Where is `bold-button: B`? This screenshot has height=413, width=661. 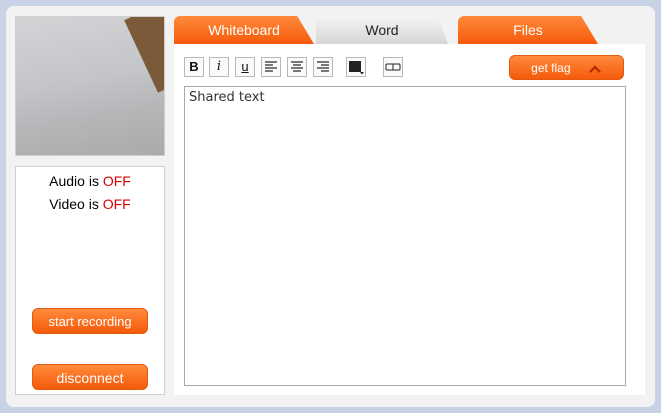
bold-button: B is located at coordinates (194, 67).